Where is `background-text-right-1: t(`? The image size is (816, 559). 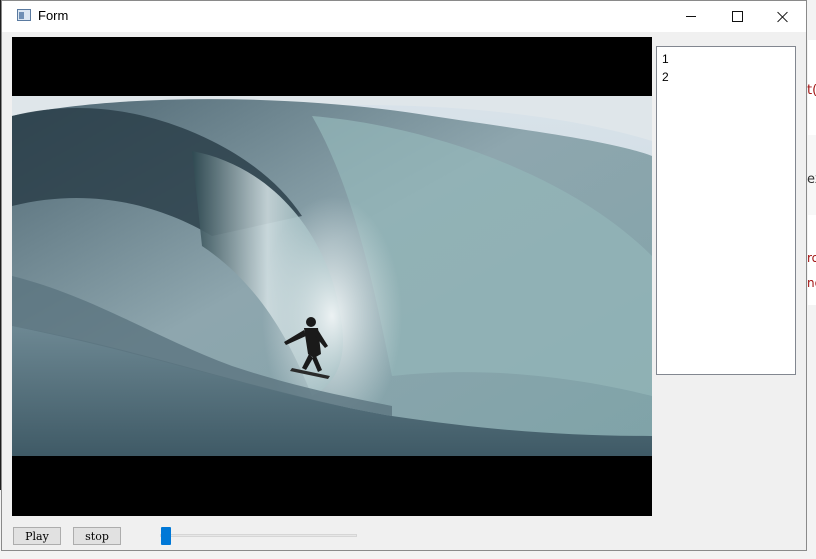
background-text-right-1: t( is located at coordinates (811, 90).